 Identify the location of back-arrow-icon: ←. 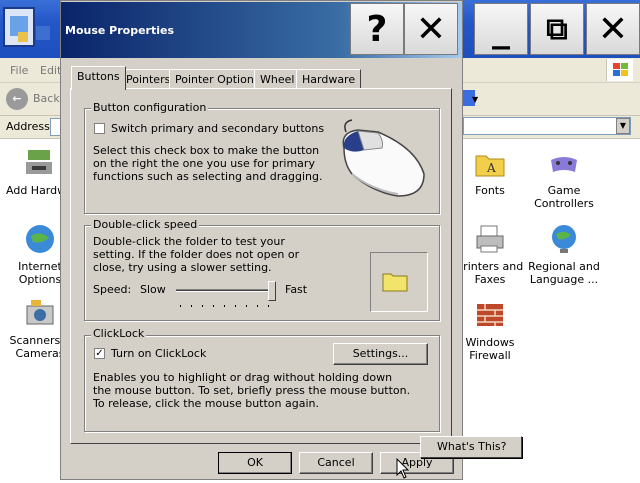
(17, 99).